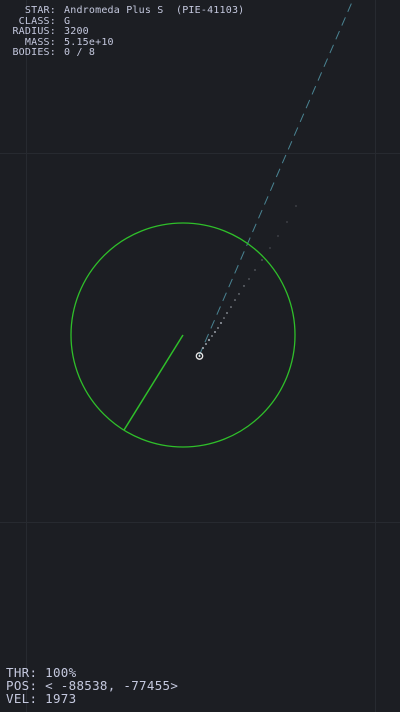 The image size is (400, 712). I want to click on velocity-label: VEL:, so click(22, 698).